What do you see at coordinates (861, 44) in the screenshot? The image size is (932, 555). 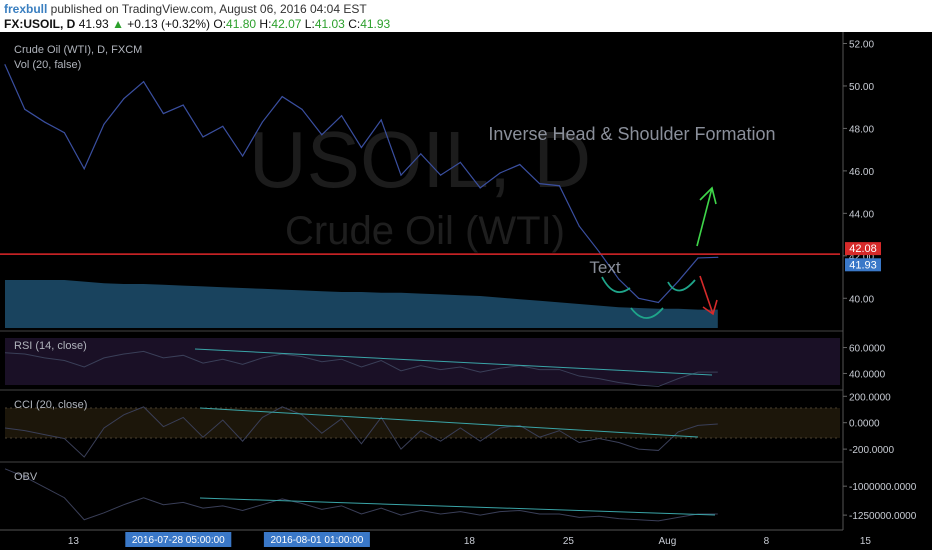 I see `price-tick-label: 52.00` at bounding box center [861, 44].